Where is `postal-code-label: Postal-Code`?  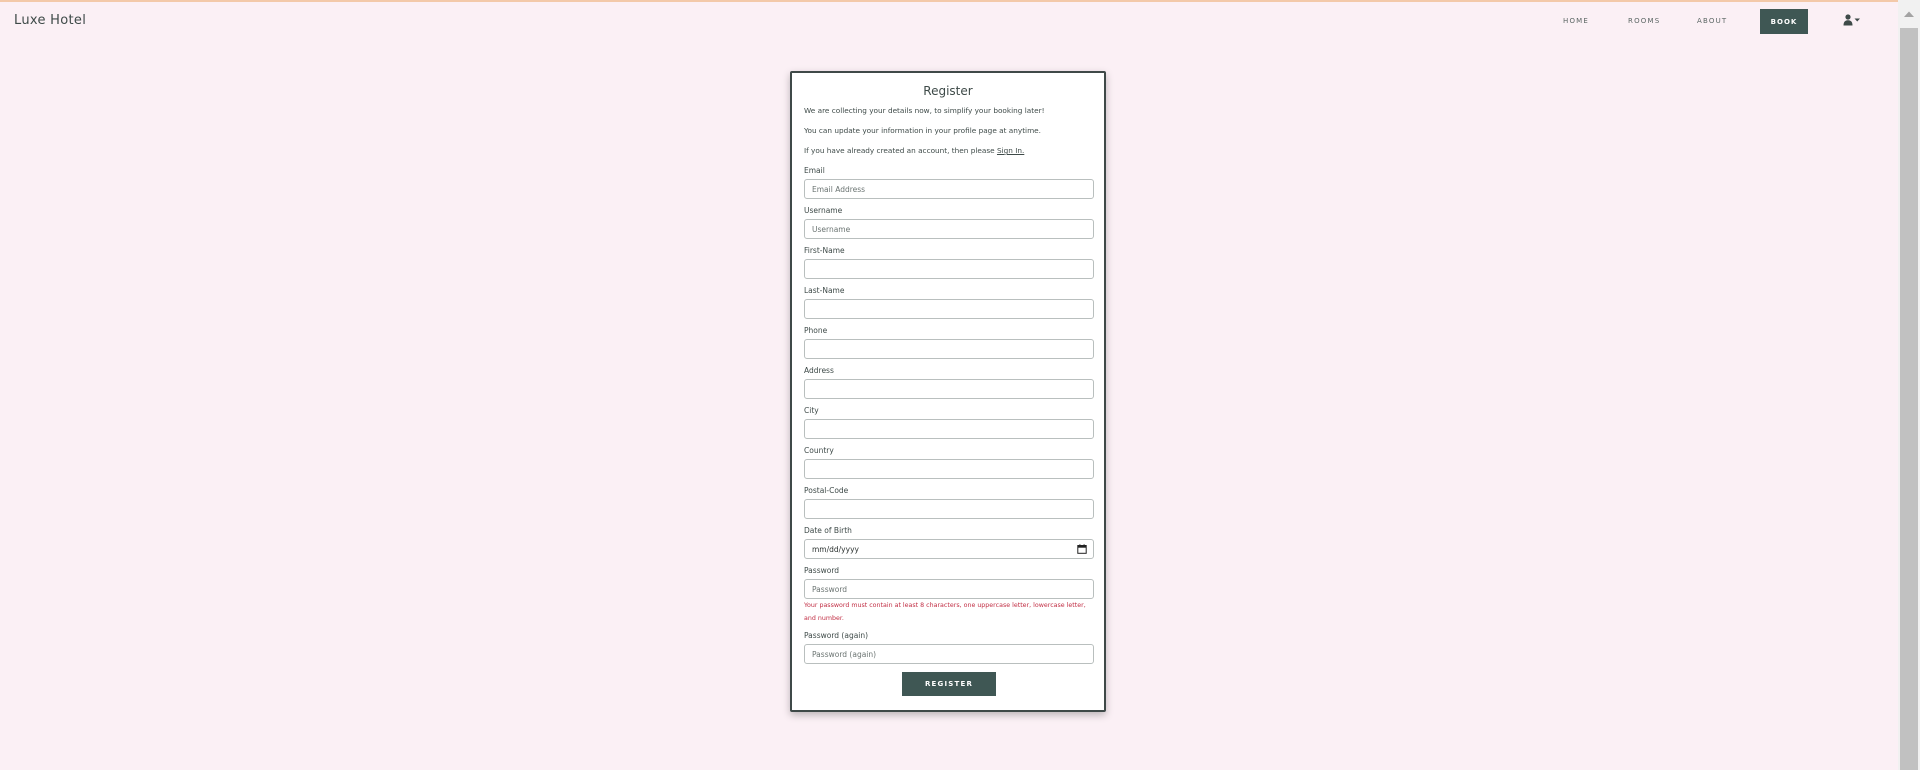
postal-code-label: Postal-Code is located at coordinates (826, 490).